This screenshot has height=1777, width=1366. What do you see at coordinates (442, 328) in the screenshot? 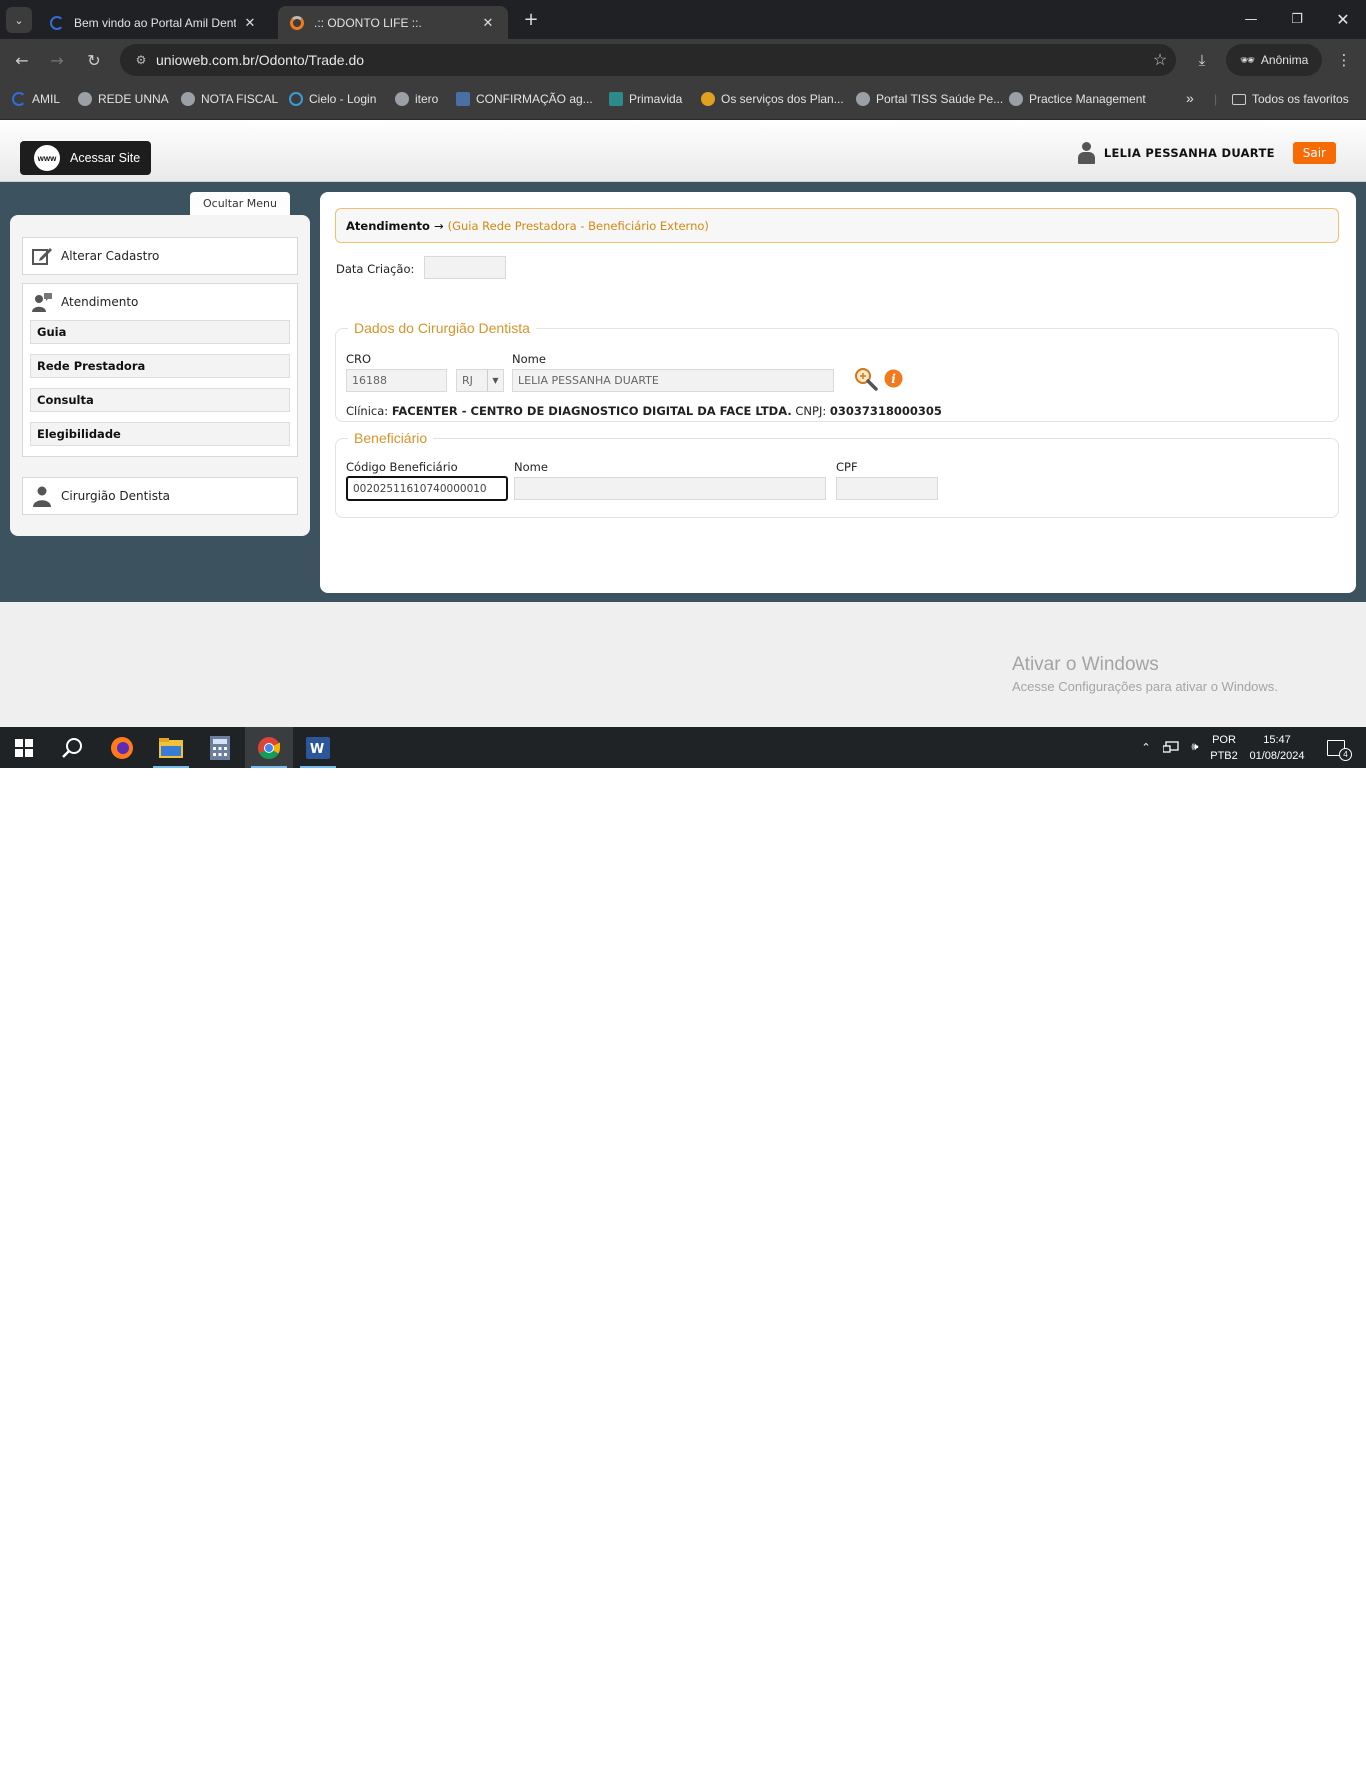
I see `dentista-legend: Dados do Cirurgião Dentista` at bounding box center [442, 328].